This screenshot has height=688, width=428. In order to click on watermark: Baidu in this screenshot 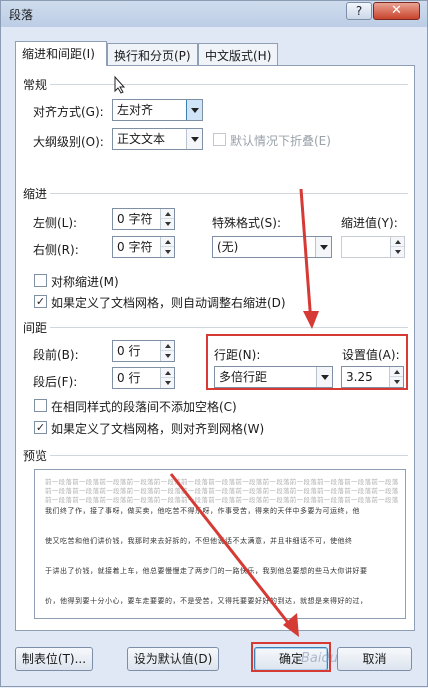, I will do `click(319, 658)`.